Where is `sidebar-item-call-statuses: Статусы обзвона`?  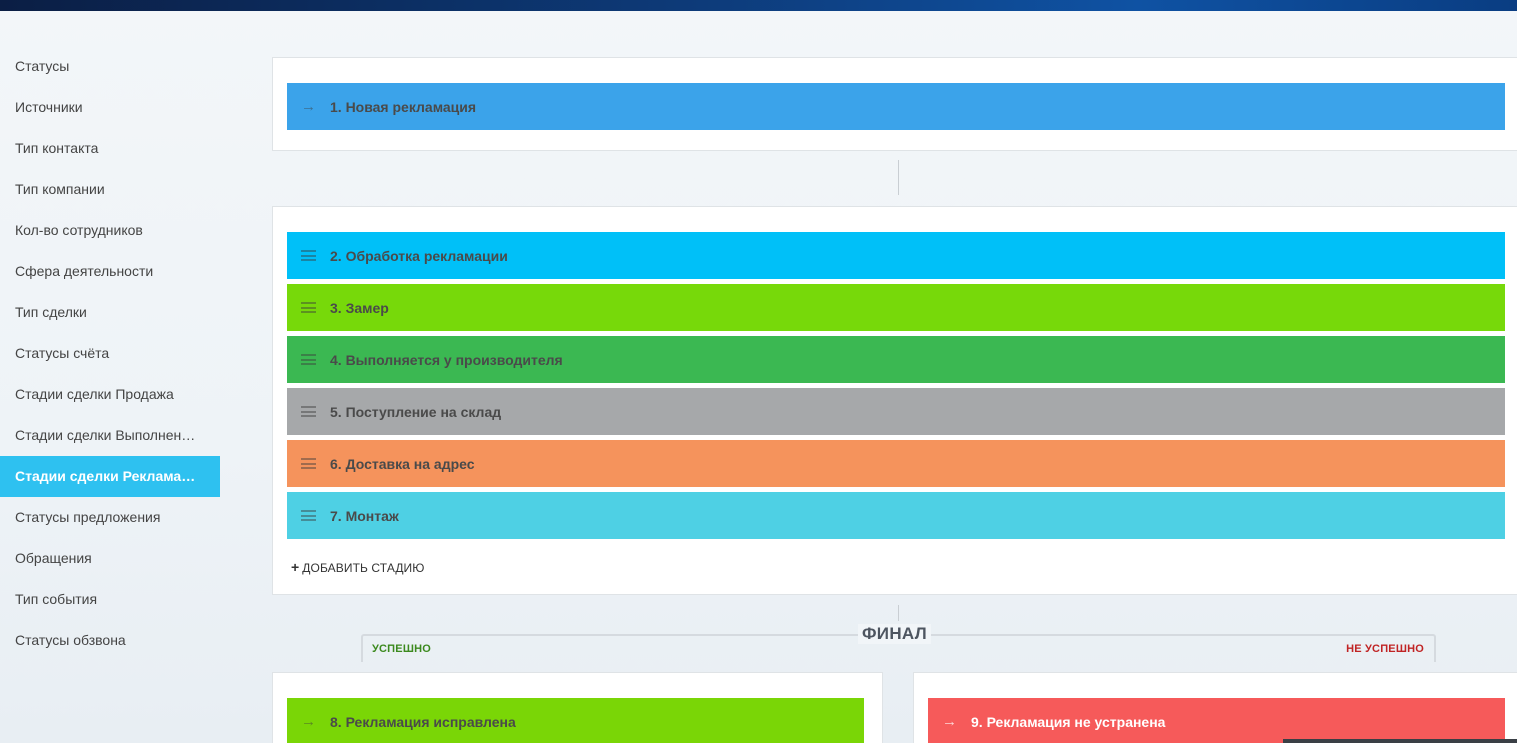 sidebar-item-call-statuses: Статусы обзвона is located at coordinates (105, 640).